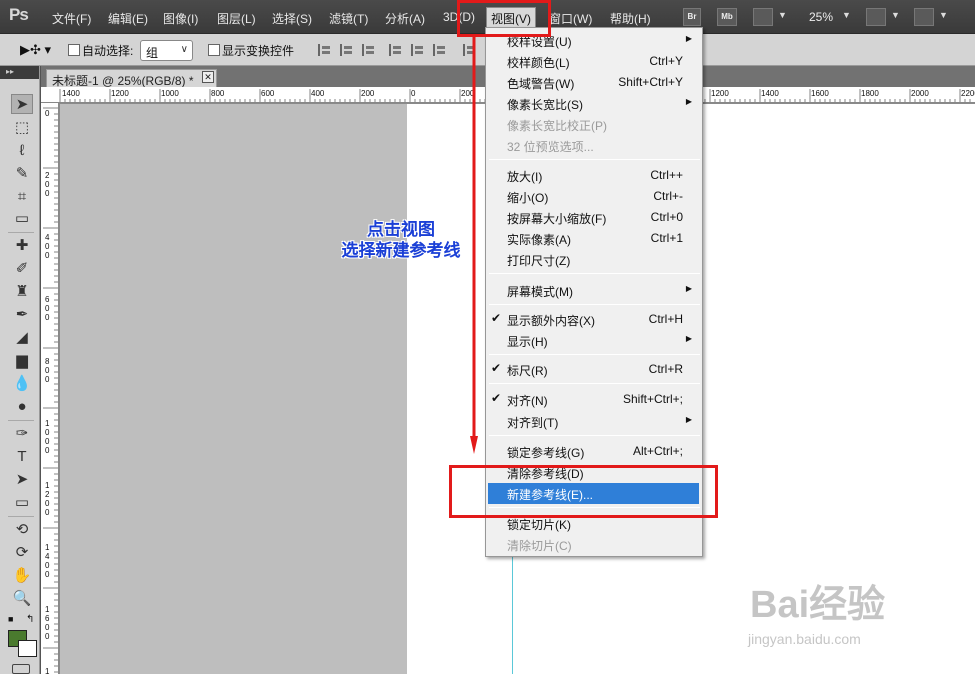 The width and height of the screenshot is (975, 674). What do you see at coordinates (47, 623) in the screenshot?
I see `ruler-label: 1600` at bounding box center [47, 623].